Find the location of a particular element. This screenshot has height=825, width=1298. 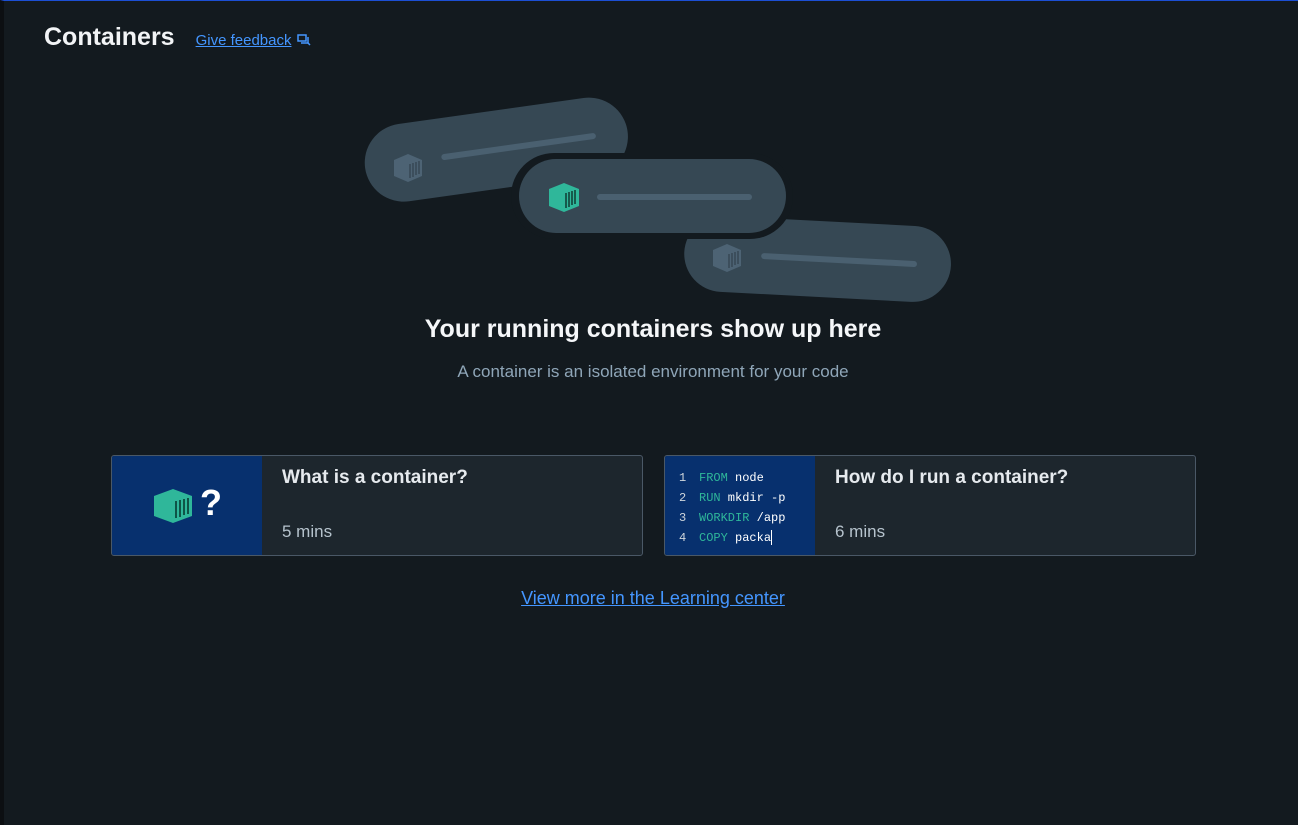

give-feedback-label: Give feedback is located at coordinates (243, 40).